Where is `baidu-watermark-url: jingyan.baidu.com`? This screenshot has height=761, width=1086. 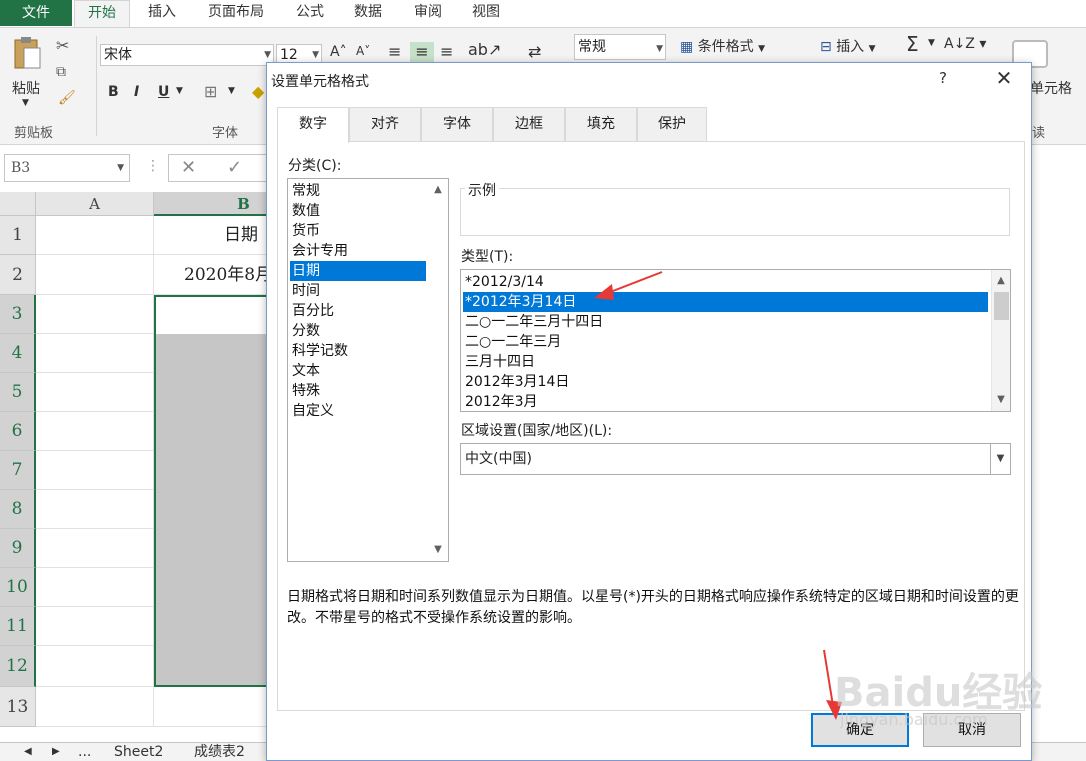
baidu-watermark-url: jingyan.baidu.com is located at coordinates (914, 719).